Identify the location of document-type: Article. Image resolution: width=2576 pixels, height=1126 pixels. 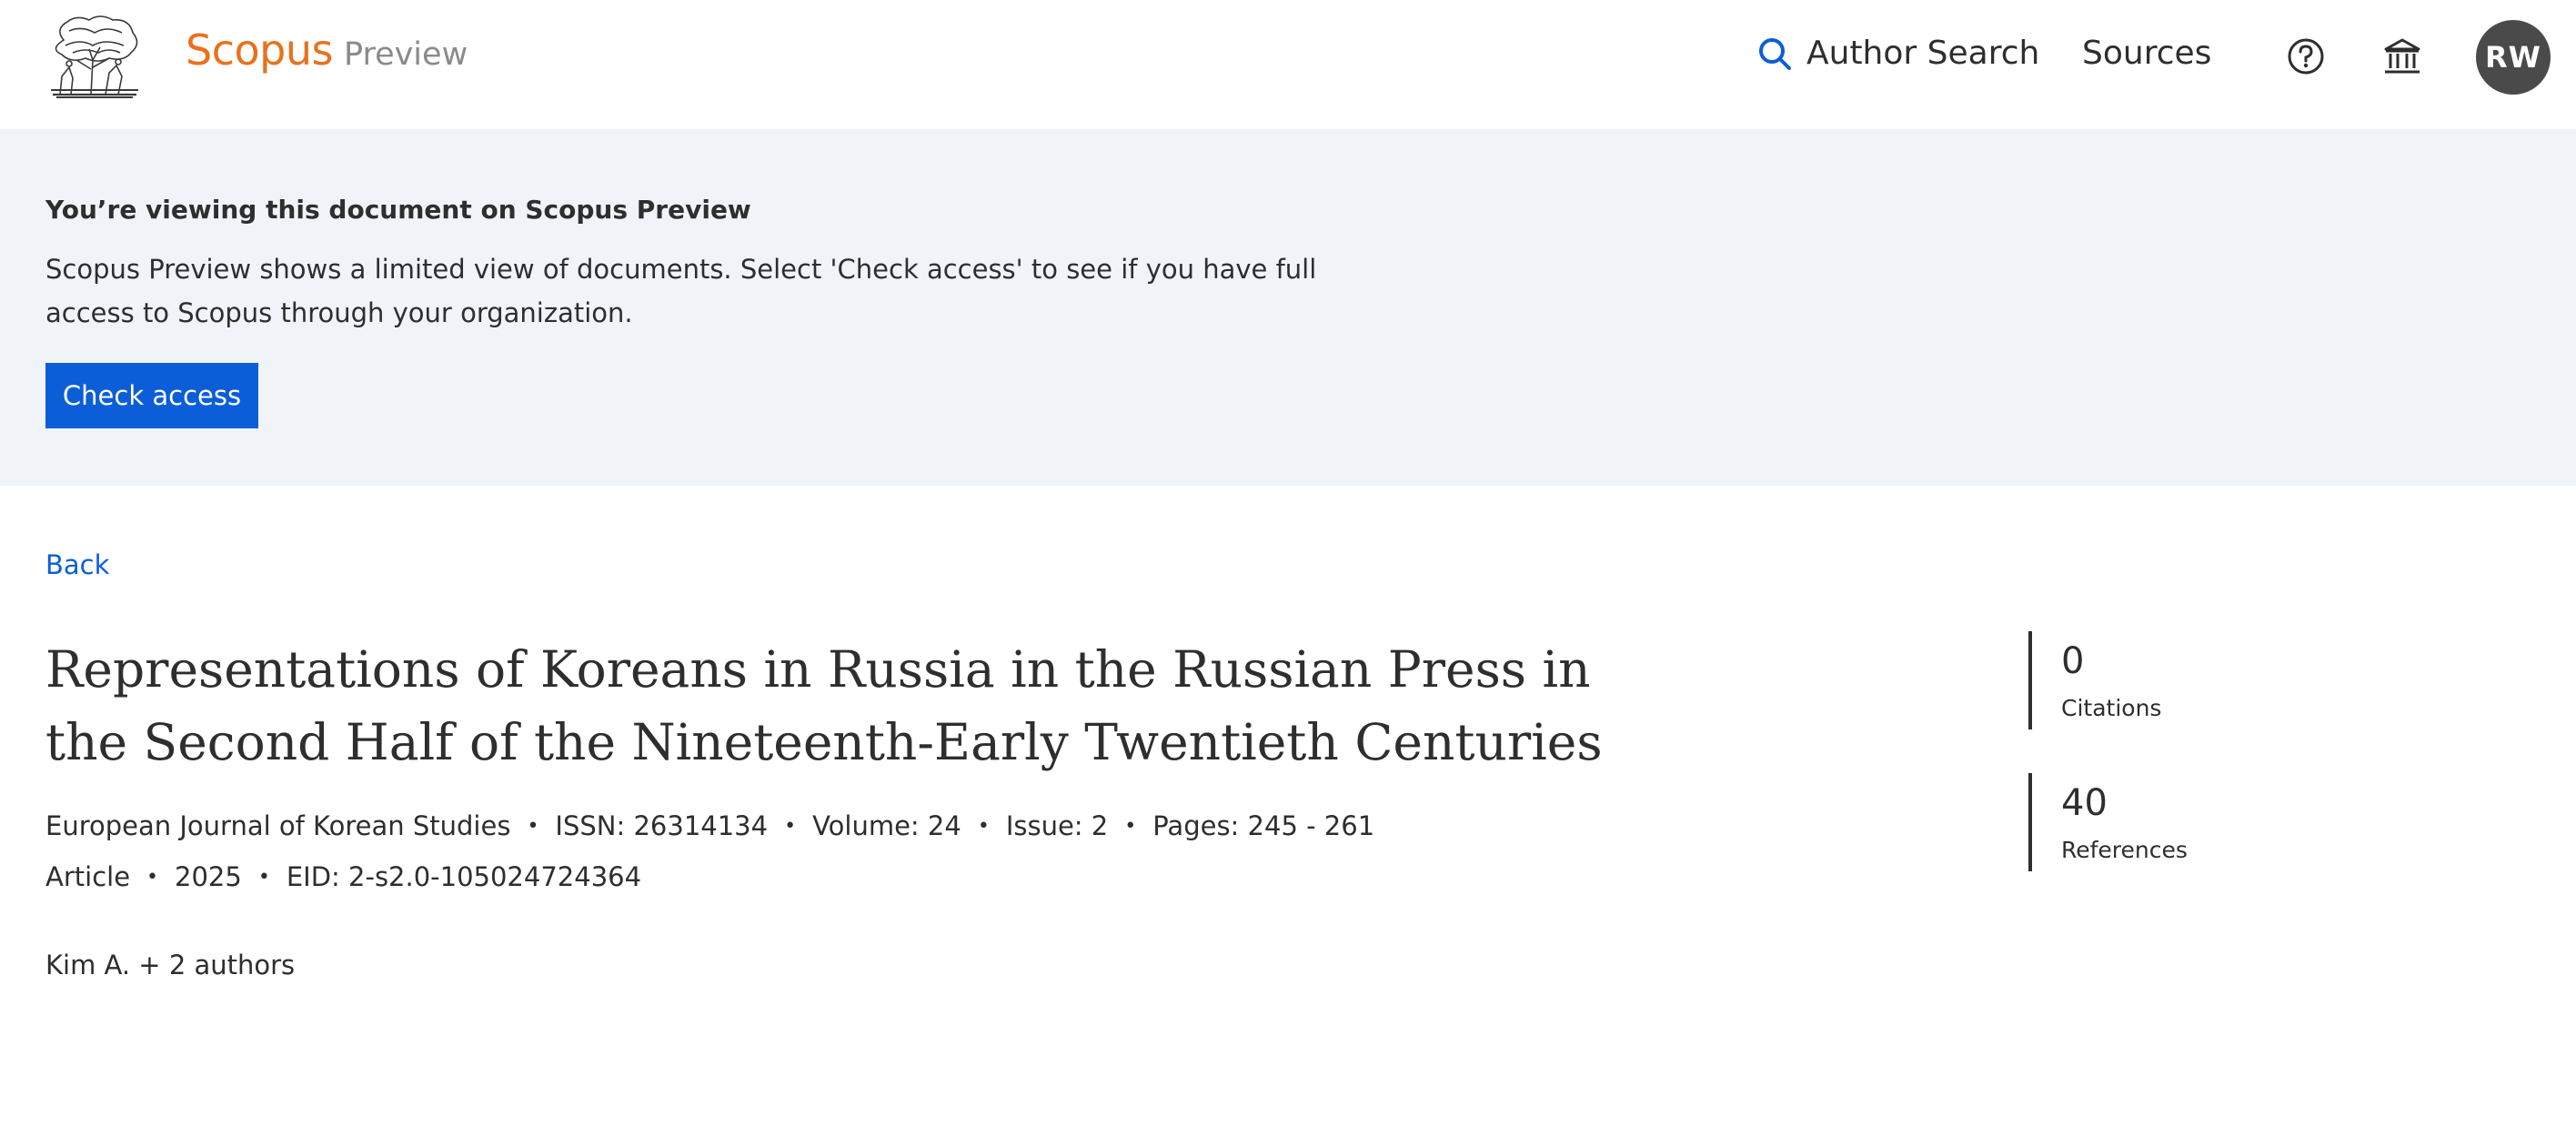
(88, 876).